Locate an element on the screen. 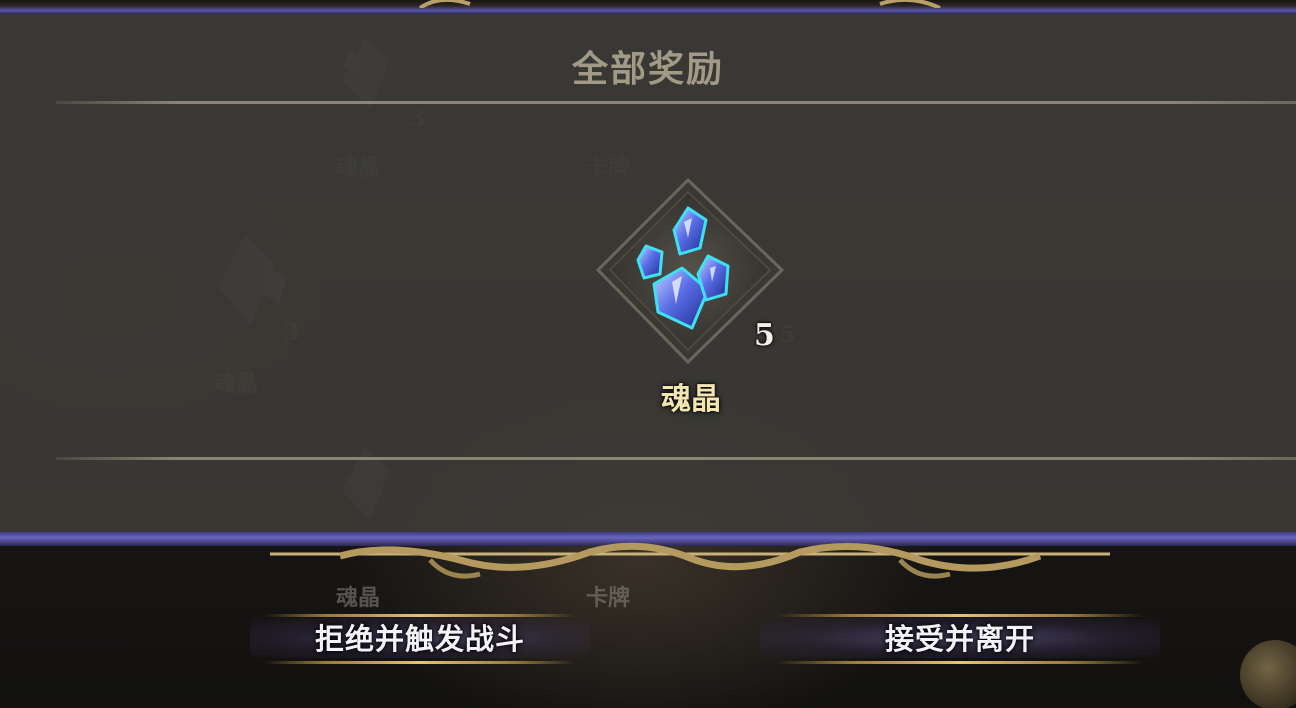 Image resolution: width=1296 pixels, height=708 pixels. accept-and-leave-button: 接受并离开 is located at coordinates (960, 637).